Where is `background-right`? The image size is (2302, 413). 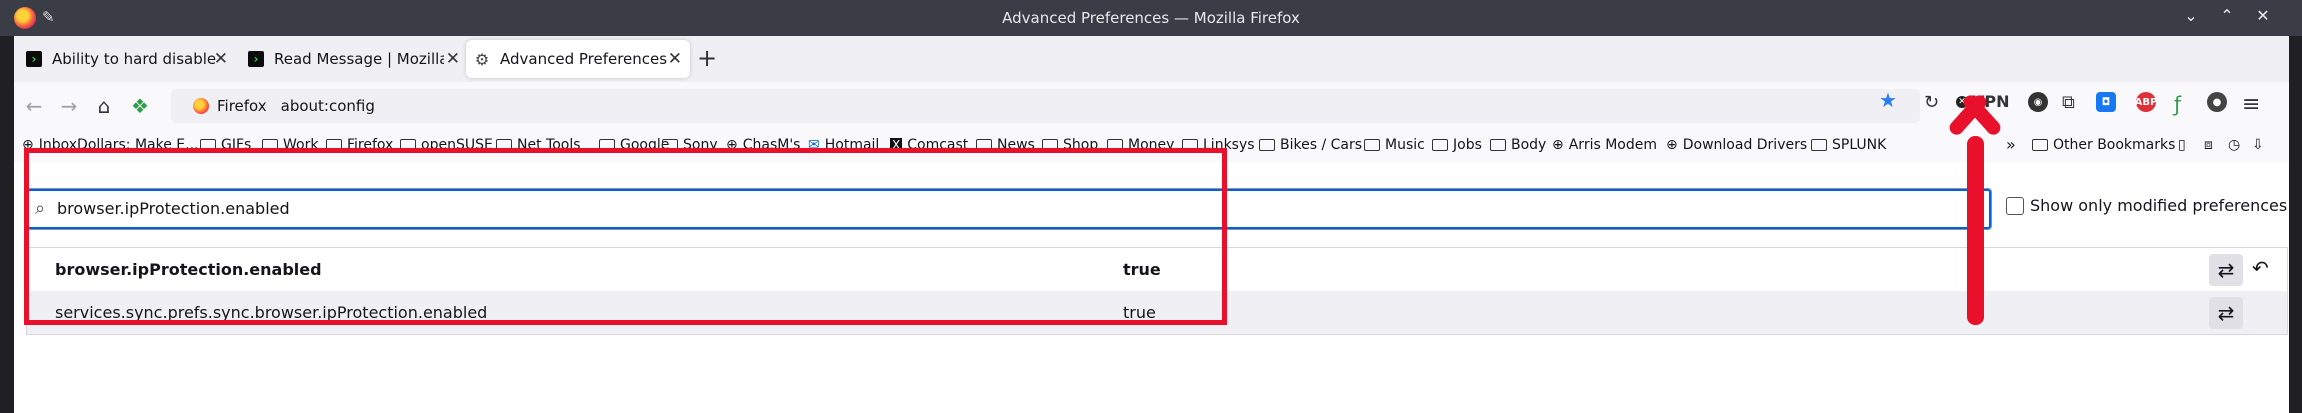 background-right is located at coordinates (2295, 224).